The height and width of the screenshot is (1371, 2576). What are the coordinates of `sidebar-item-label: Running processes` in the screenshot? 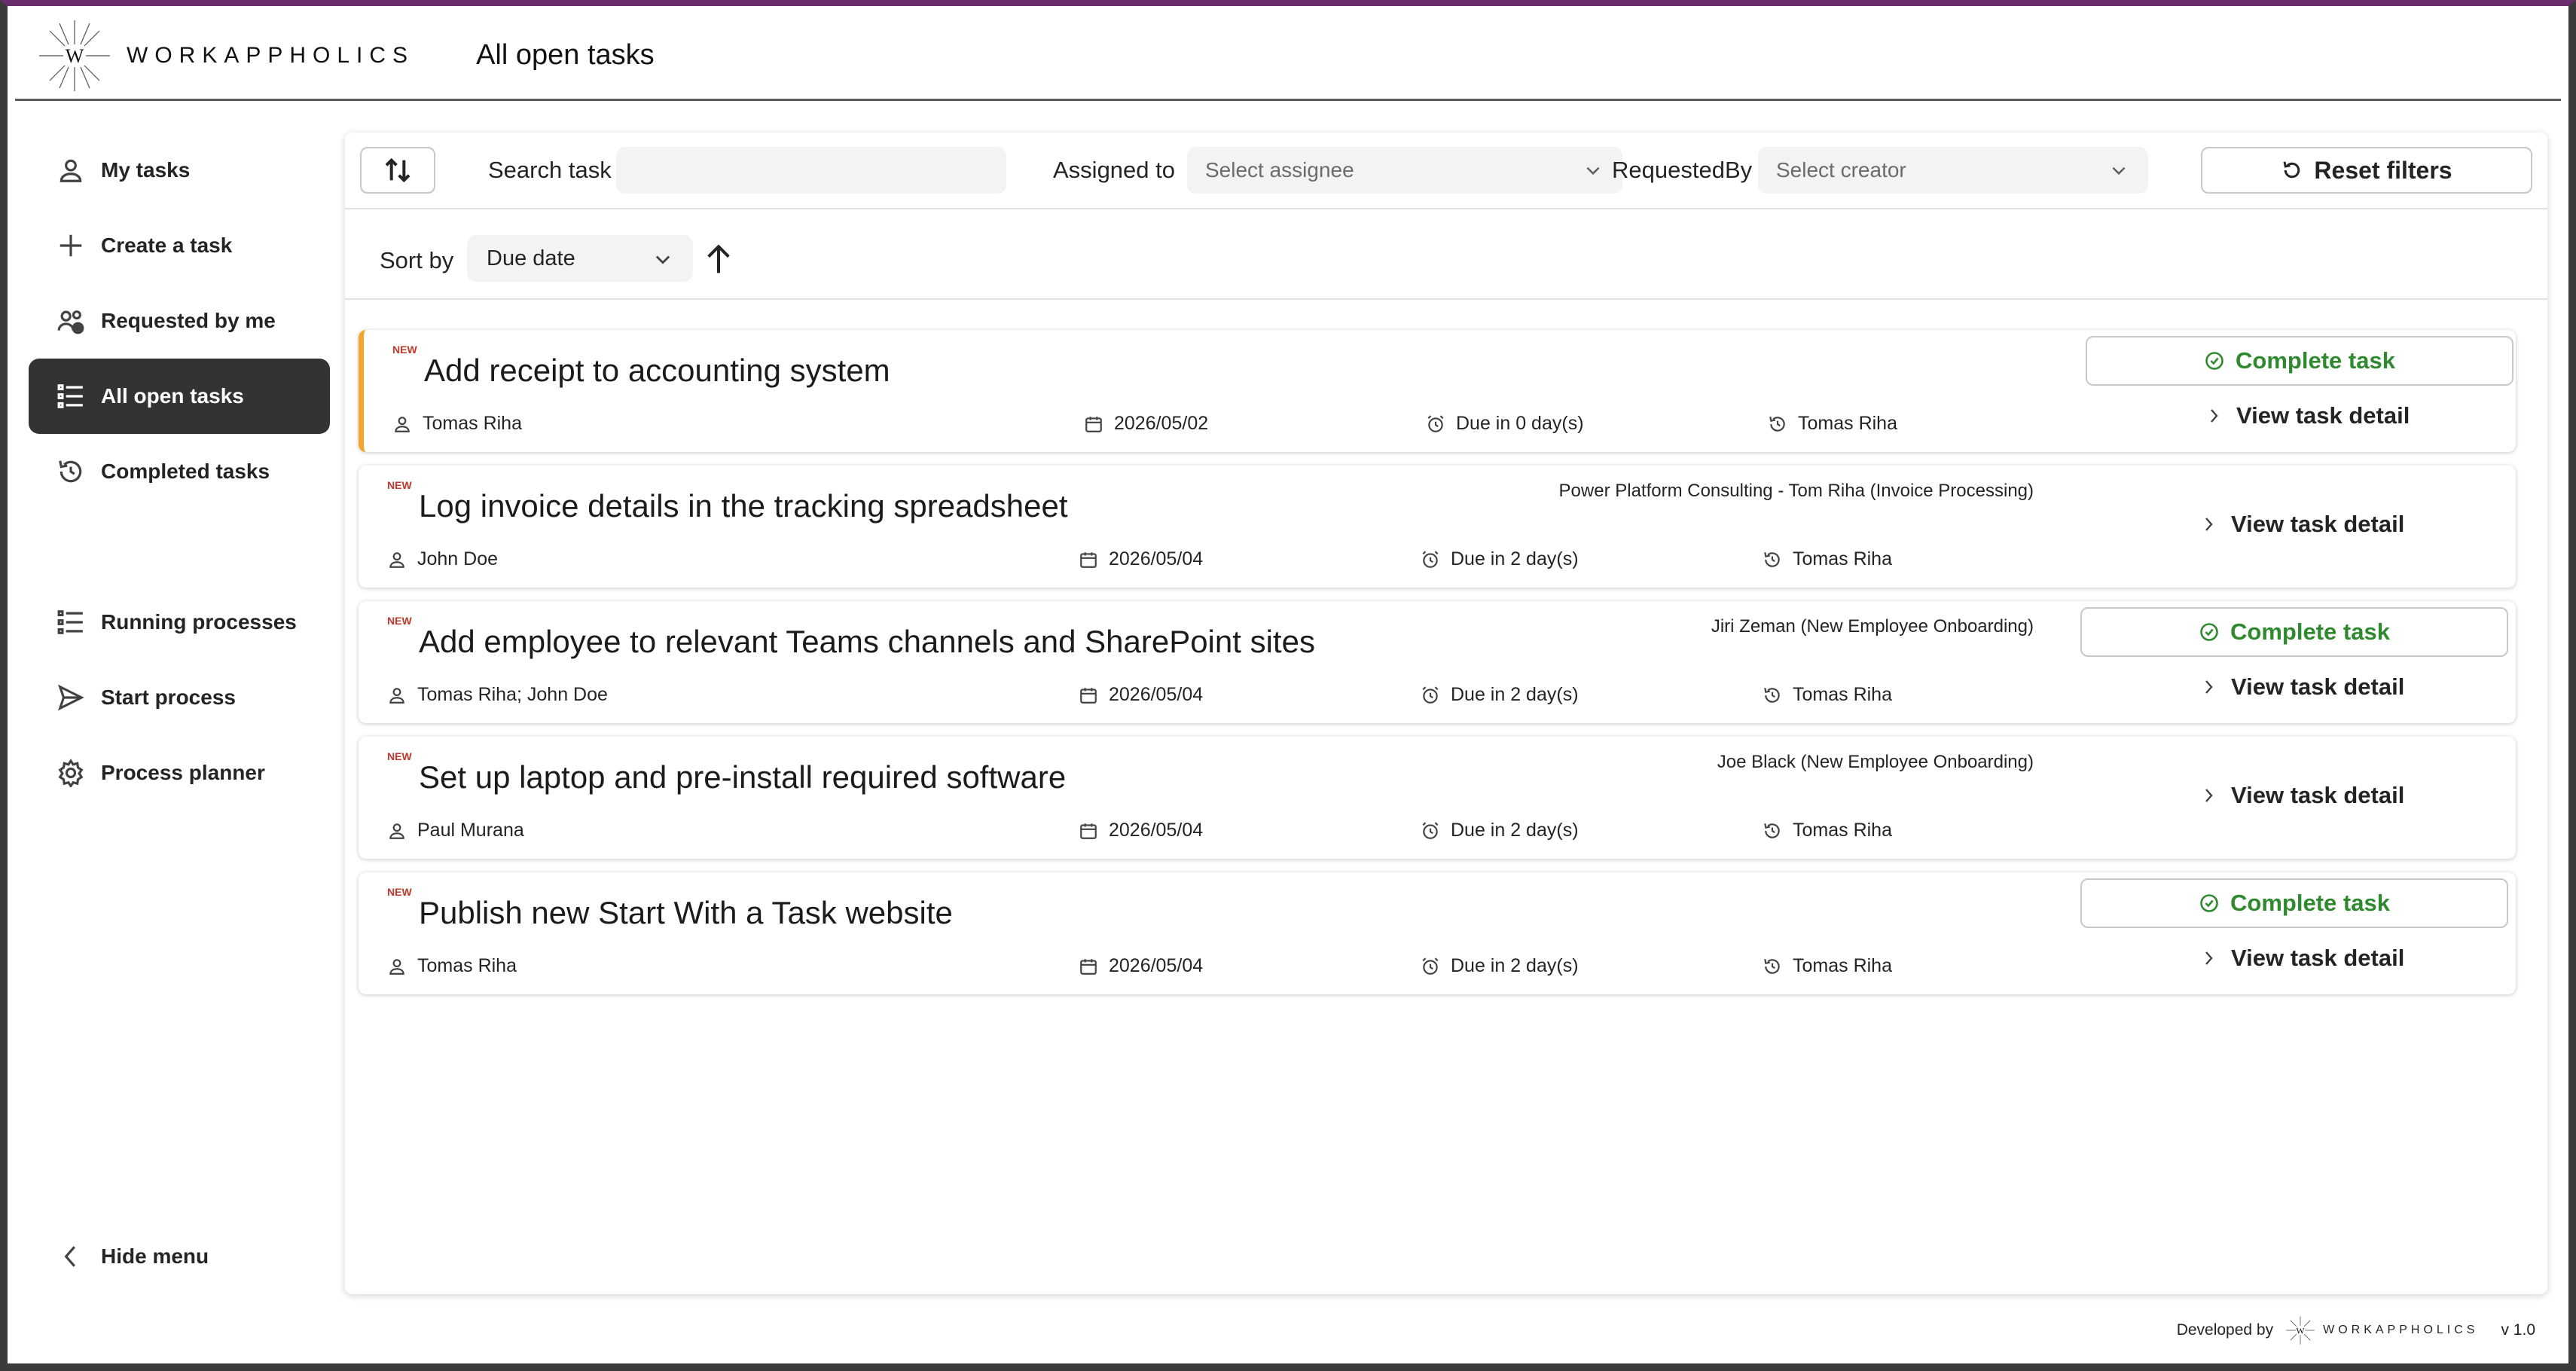 It's located at (199, 622).